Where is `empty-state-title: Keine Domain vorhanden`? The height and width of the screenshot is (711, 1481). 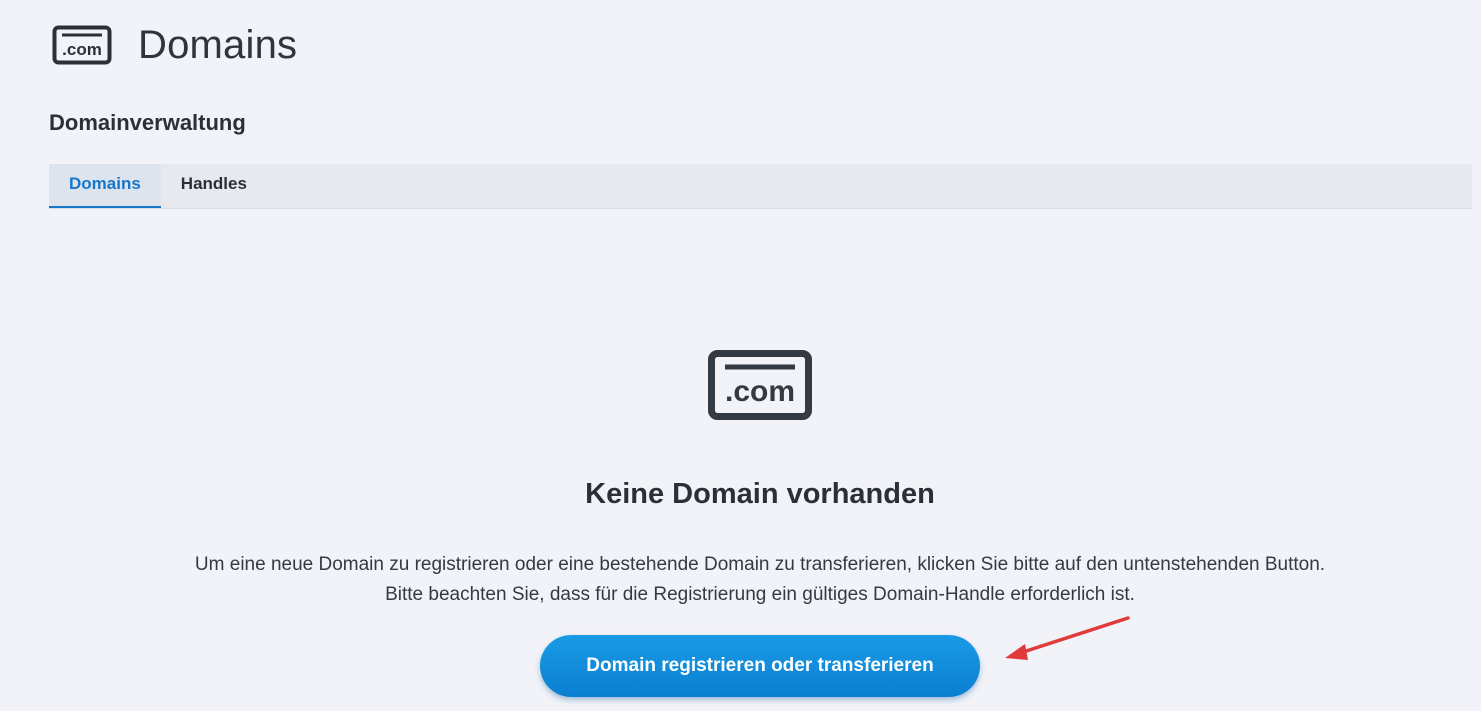
empty-state-title: Keine Domain vorhanden is located at coordinates (760, 494).